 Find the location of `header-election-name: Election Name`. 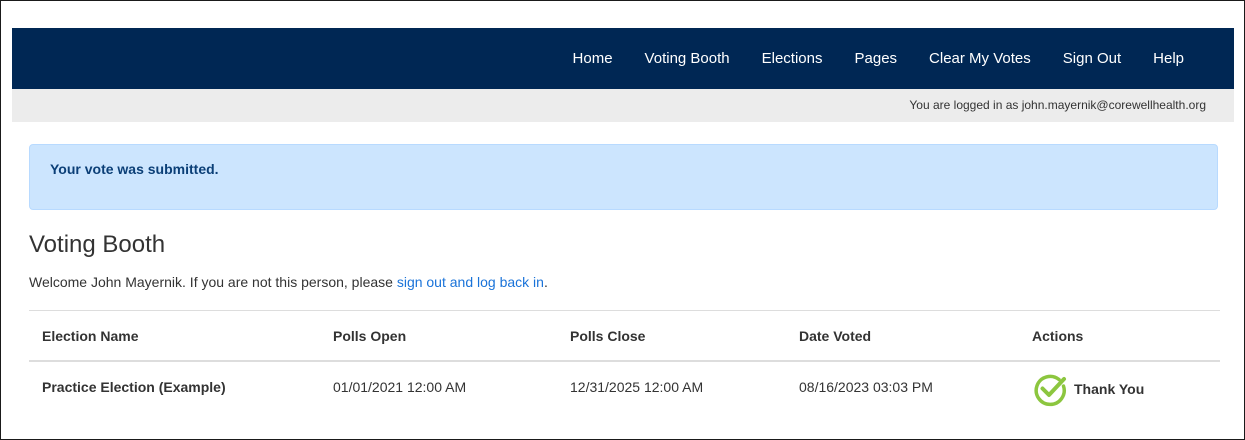

header-election-name: Election Name is located at coordinates (174, 336).